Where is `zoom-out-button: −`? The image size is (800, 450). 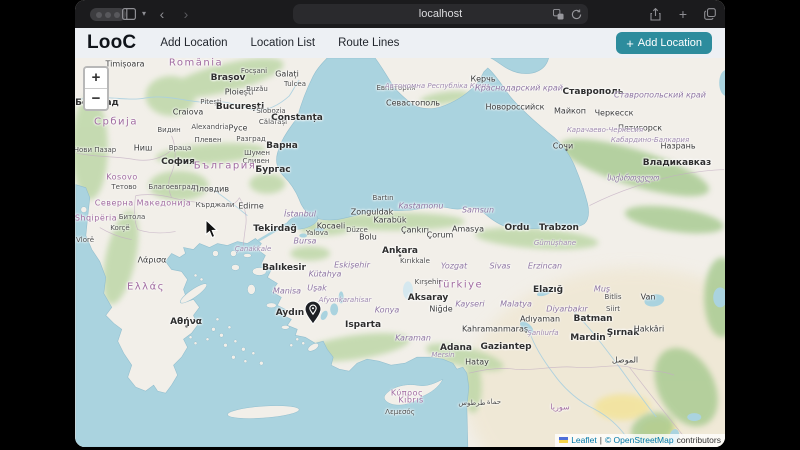
zoom-out-button: − is located at coordinates (96, 99).